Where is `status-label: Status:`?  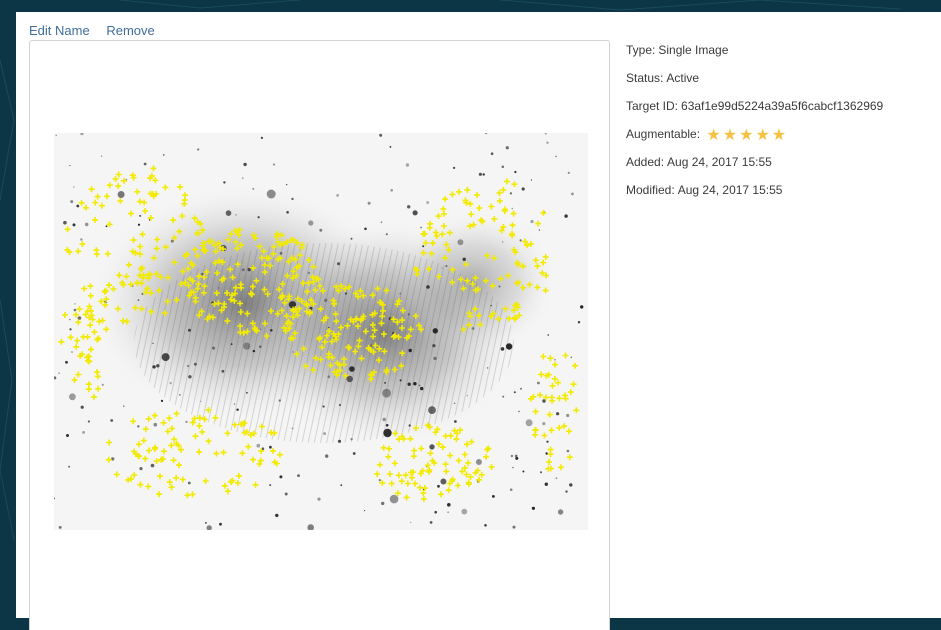 status-label: Status: is located at coordinates (645, 78).